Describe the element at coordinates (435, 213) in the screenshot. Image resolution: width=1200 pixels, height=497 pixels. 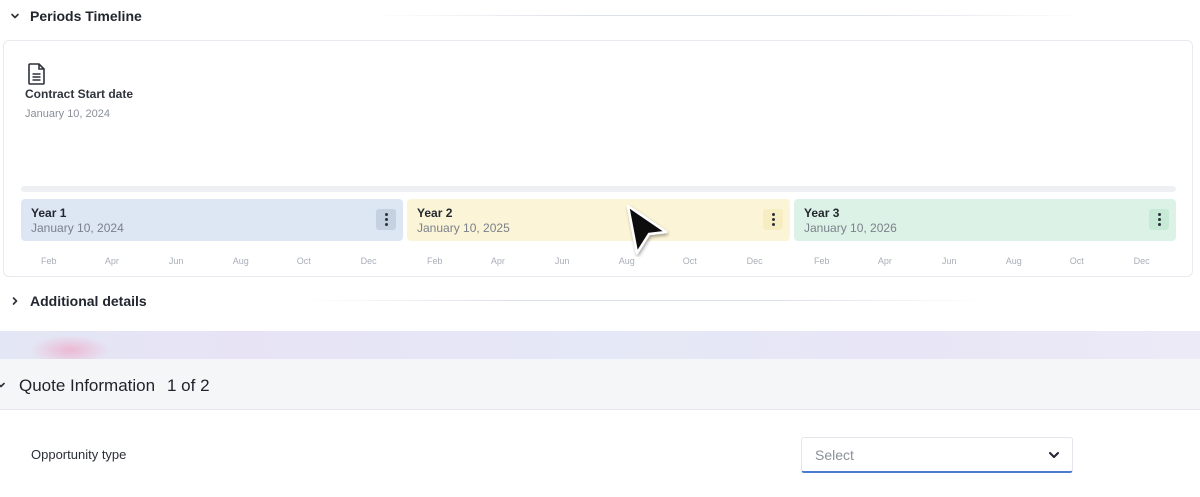
I see `period-name: Year 2` at that location.